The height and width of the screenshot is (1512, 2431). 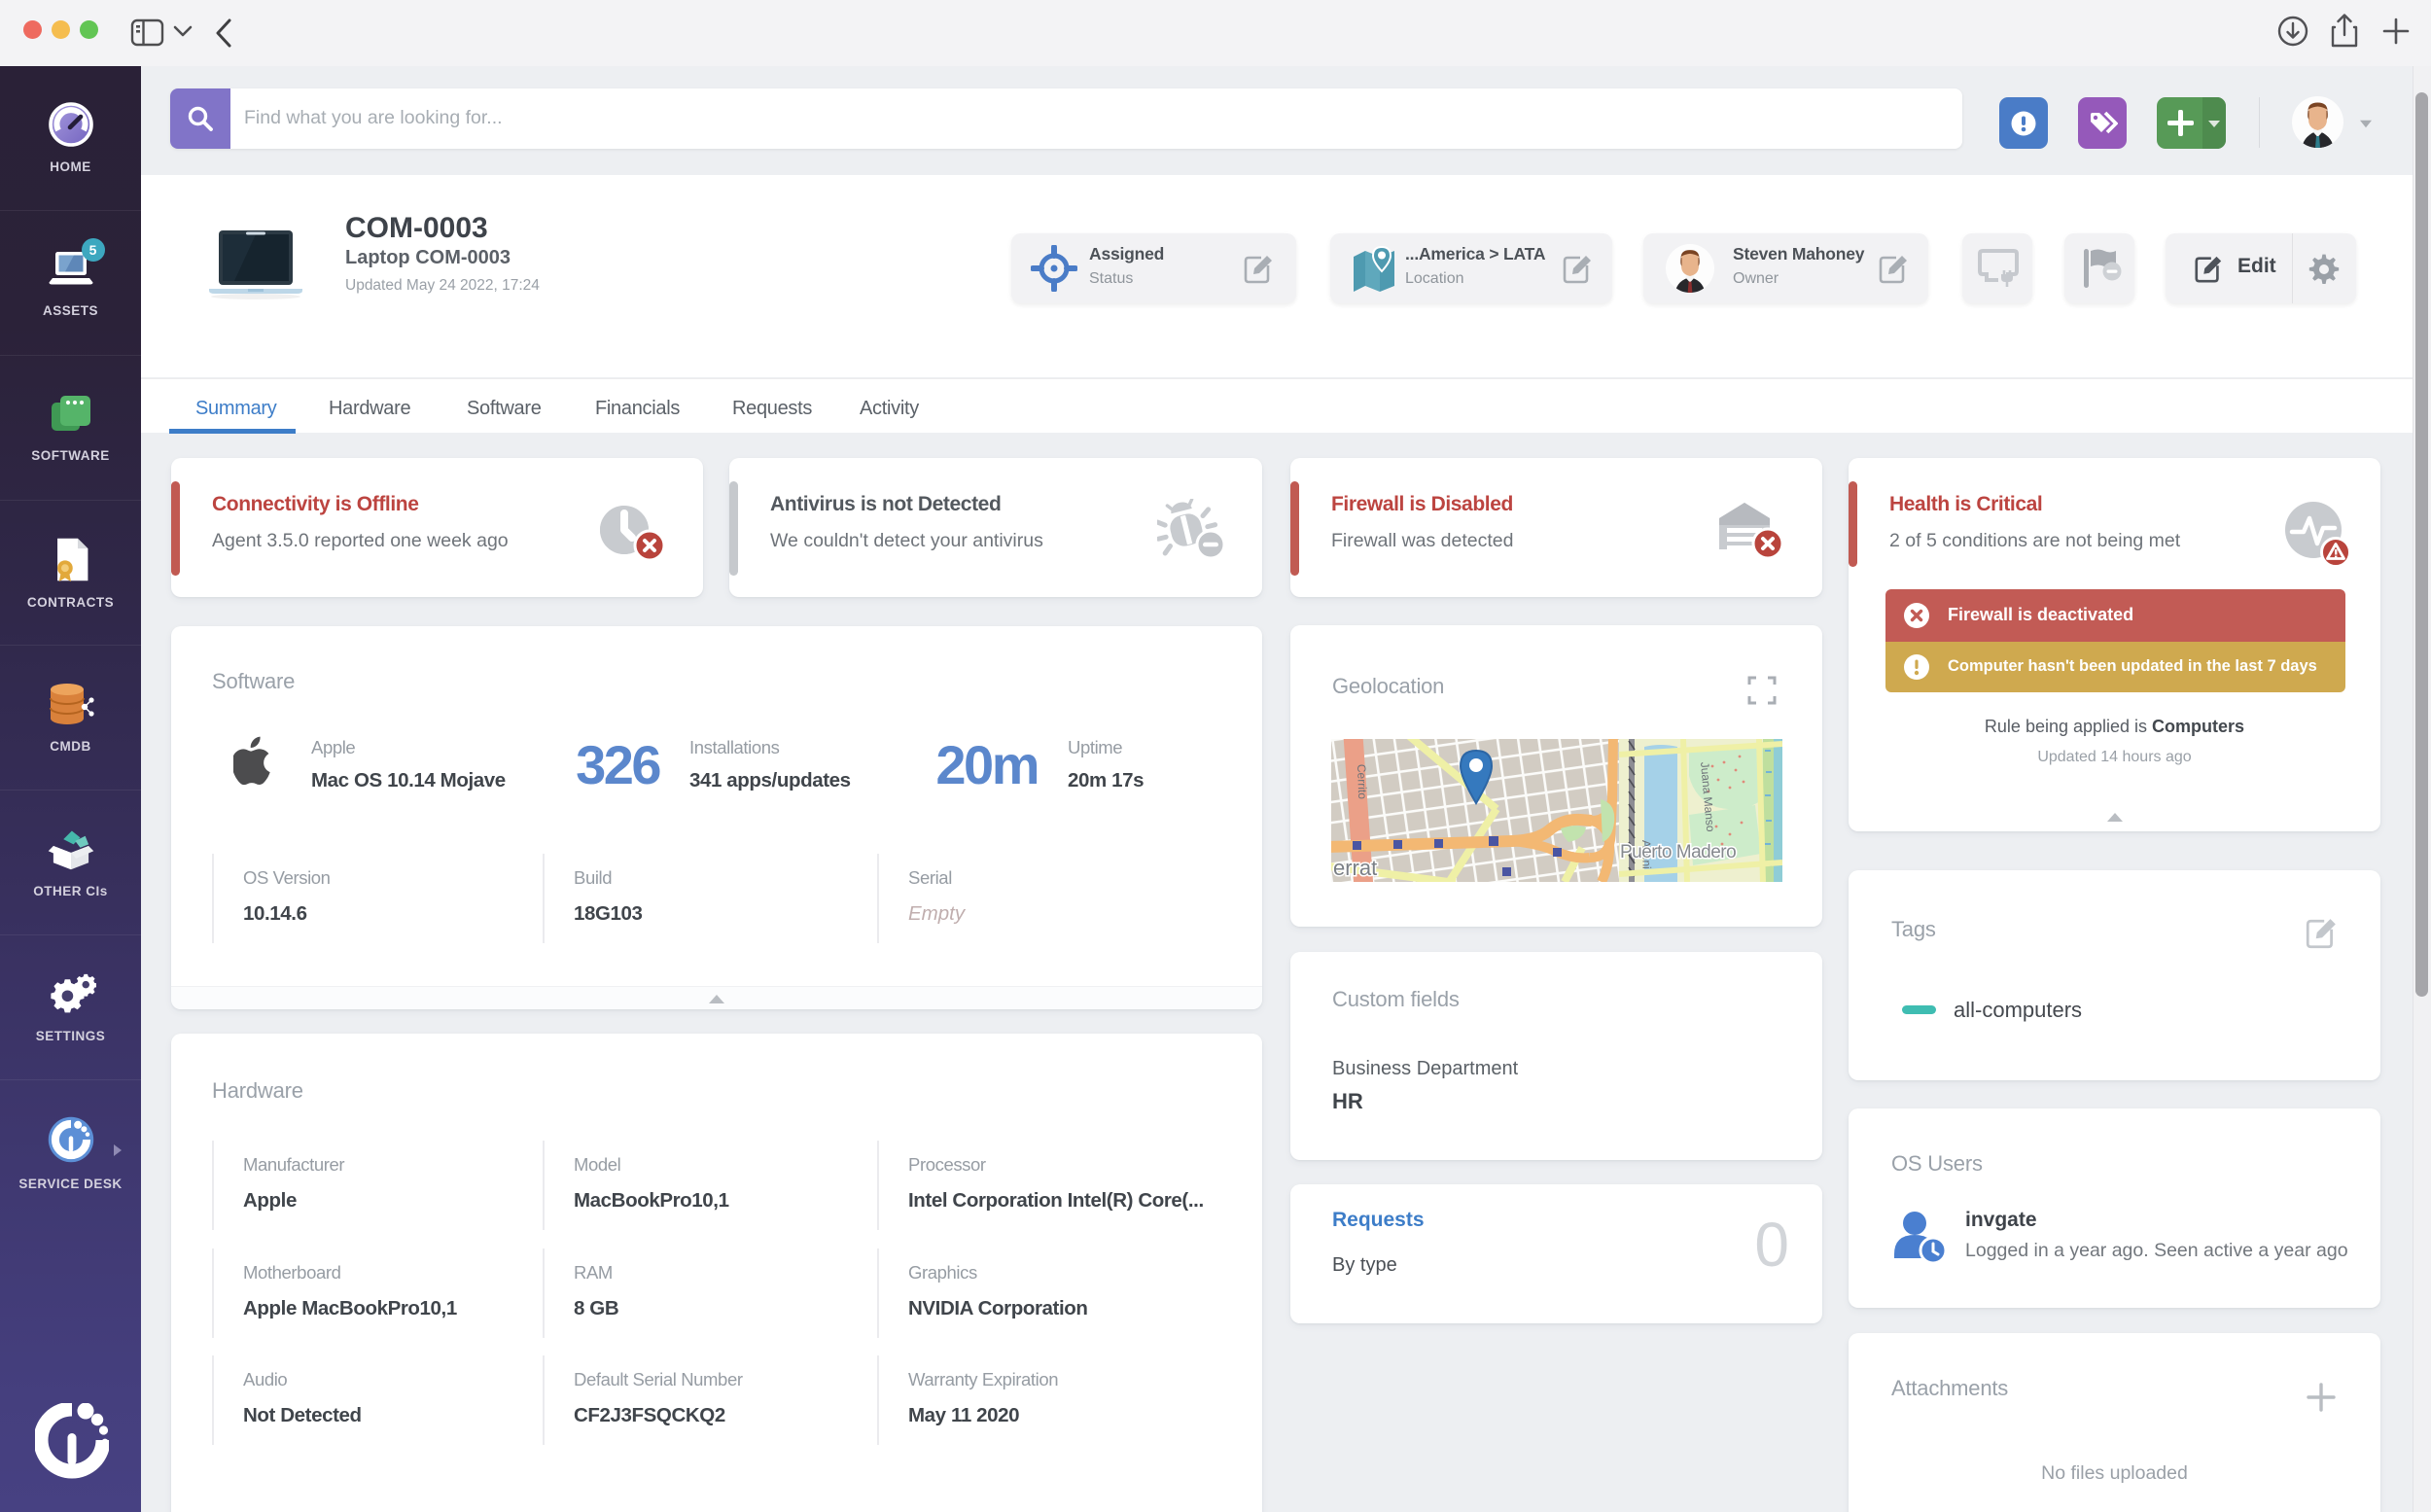 I want to click on svg-text: Cerrito, so click(x=1362, y=782).